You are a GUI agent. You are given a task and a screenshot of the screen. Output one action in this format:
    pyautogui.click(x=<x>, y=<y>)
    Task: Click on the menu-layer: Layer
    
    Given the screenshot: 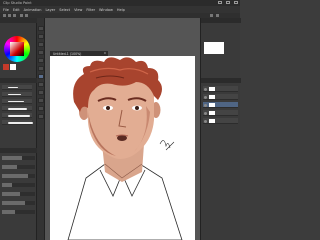 What is the action you would take?
    pyautogui.click(x=50, y=10)
    